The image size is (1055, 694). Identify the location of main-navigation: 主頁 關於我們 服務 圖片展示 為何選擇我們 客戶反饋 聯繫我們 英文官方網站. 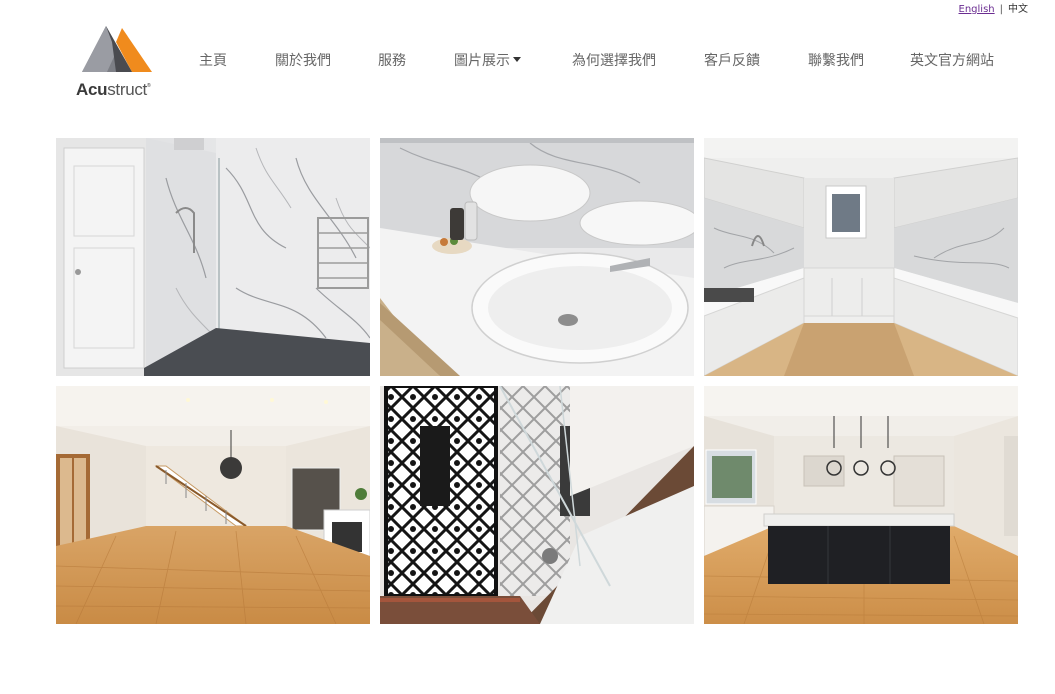
(527, 60).